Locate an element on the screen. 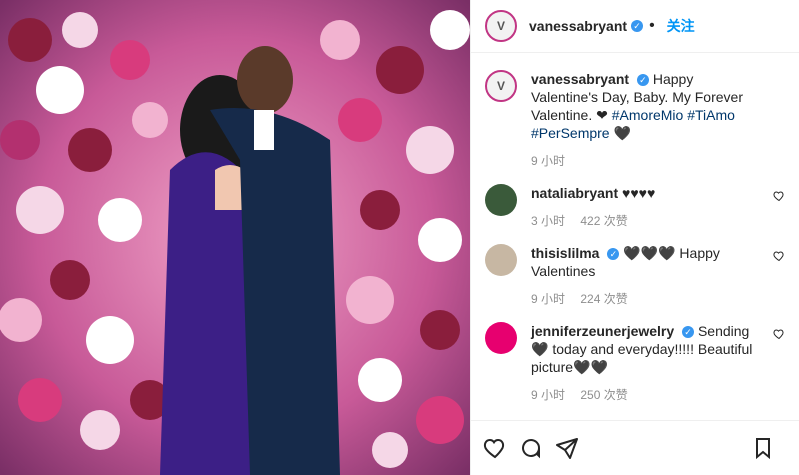 The width and height of the screenshot is (799, 475). post-actions is located at coordinates (635, 447).